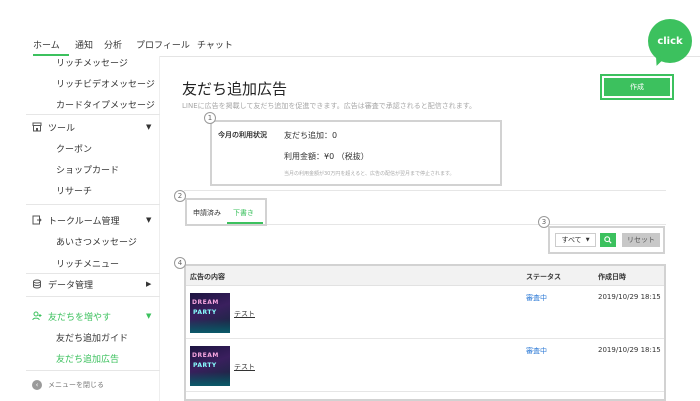  Describe the element at coordinates (326, 156) in the screenshot. I see `usage-amount: 利用金額：¥0 （税抜）` at that location.